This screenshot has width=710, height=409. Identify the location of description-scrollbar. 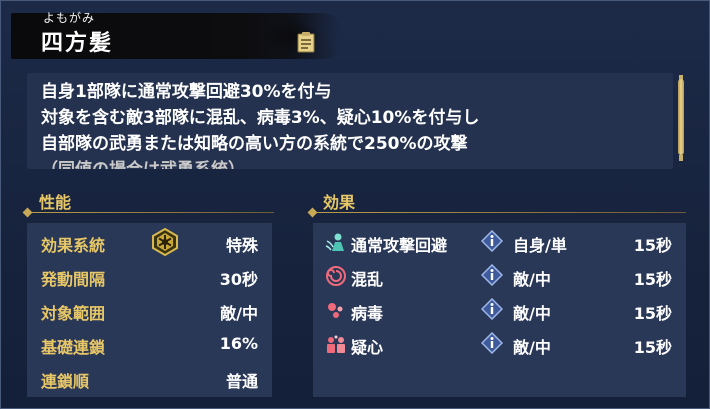
(681, 118).